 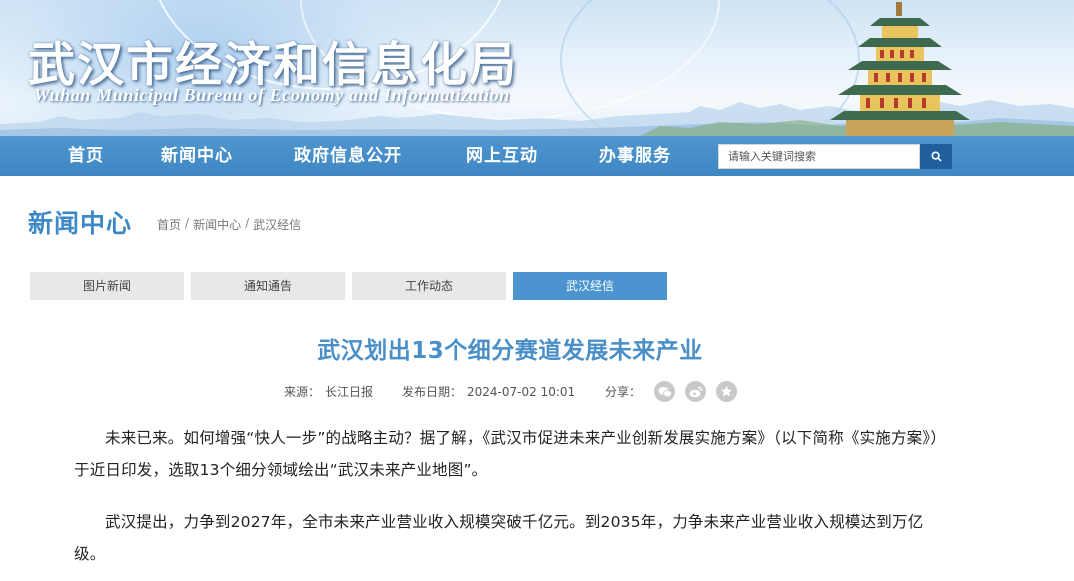 I want to click on nav-item-government-info: 政府信息公开, so click(x=348, y=156).